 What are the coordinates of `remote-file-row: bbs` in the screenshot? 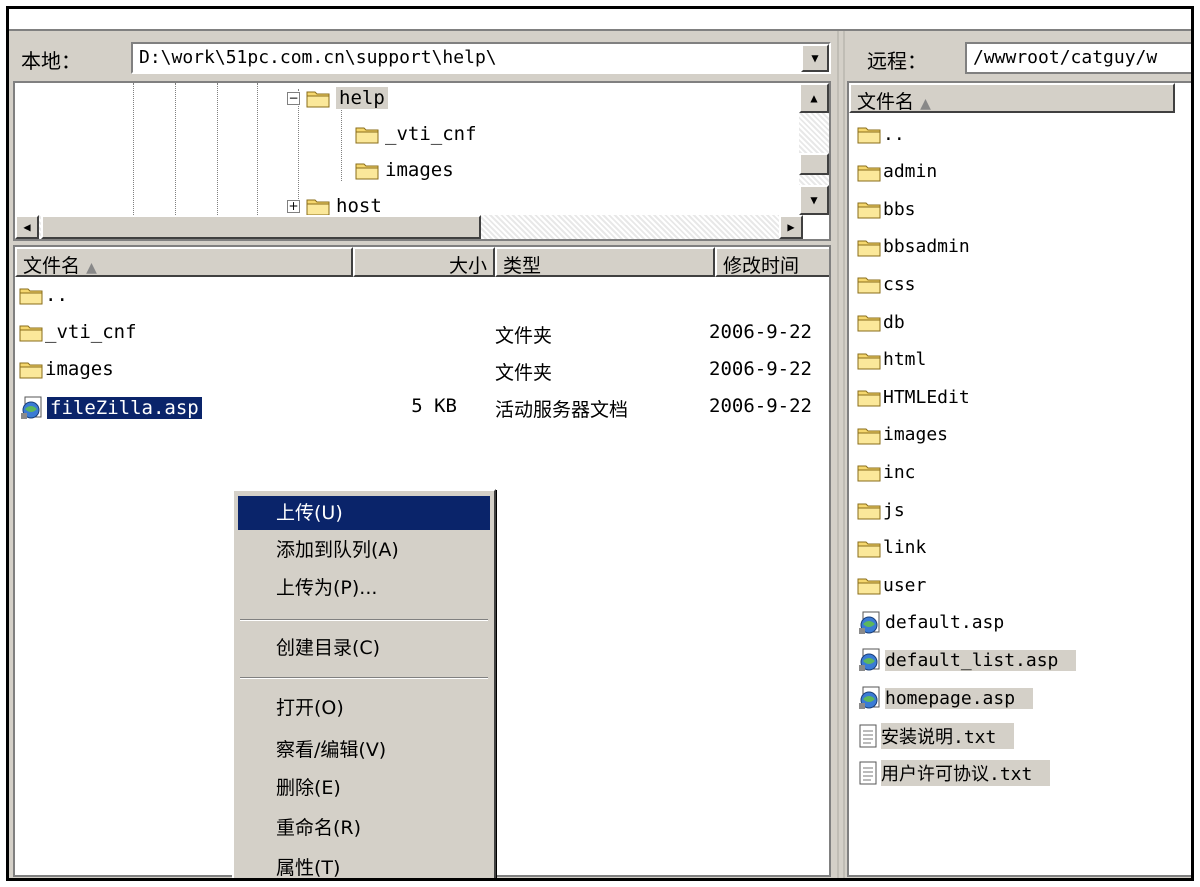 It's located at (886, 209).